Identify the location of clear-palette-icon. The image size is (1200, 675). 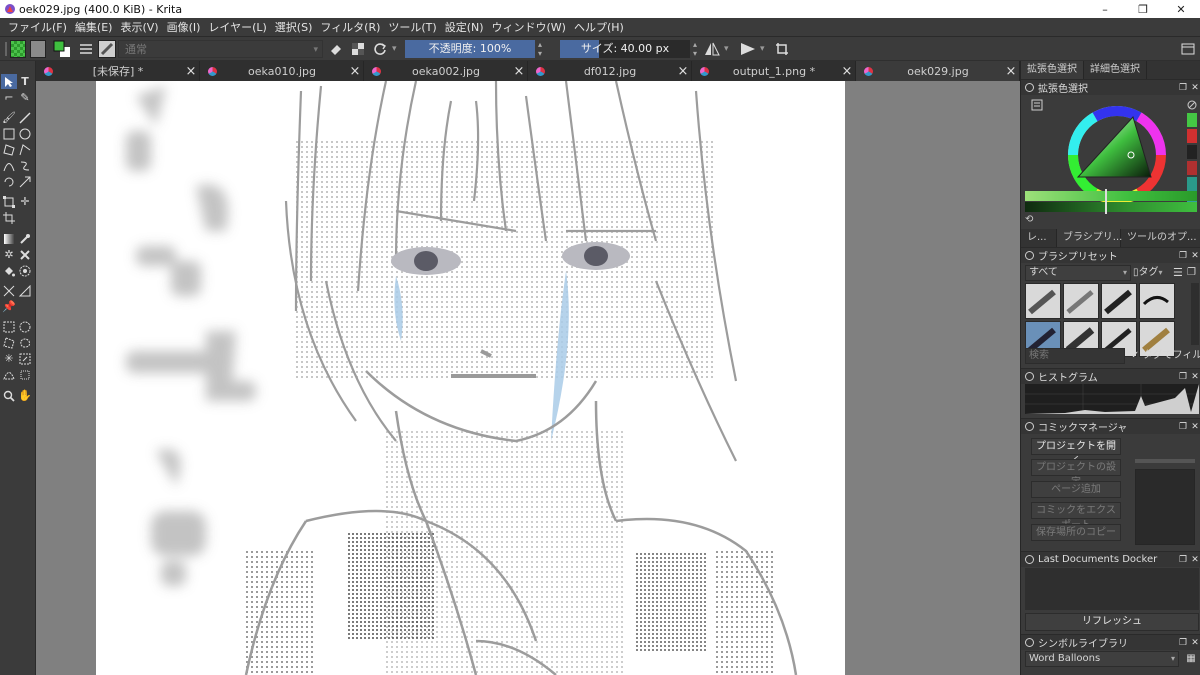
(1192, 105).